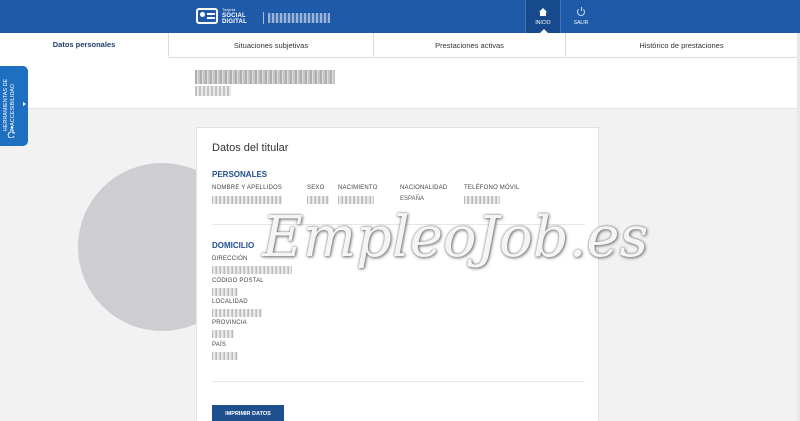 The height and width of the screenshot is (421, 800). I want to click on brand-name: Tarjeta SOCIAL DIGITAL, so click(234, 16).